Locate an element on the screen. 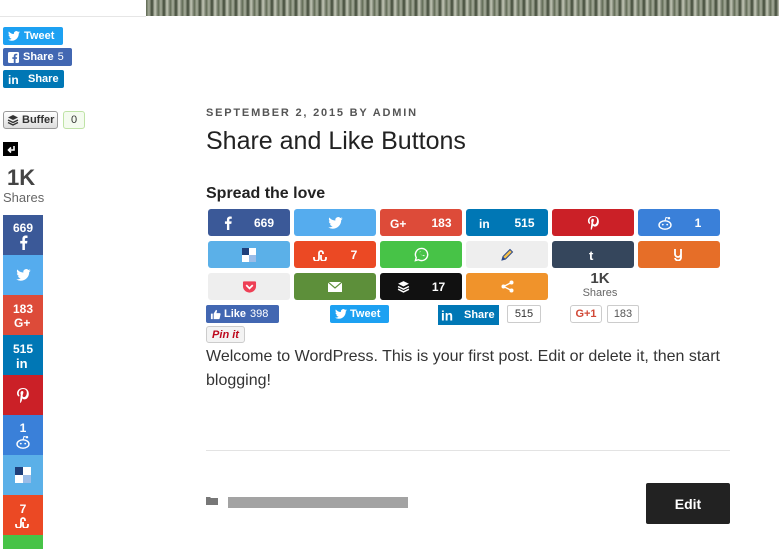 This screenshot has width=779, height=549. category-link-redacted is located at coordinates (318, 502).